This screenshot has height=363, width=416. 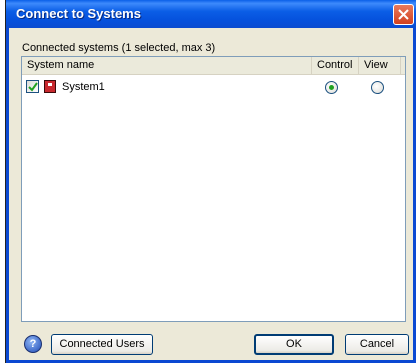 What do you see at coordinates (167, 66) in the screenshot?
I see `column-header-system-name: System name` at bounding box center [167, 66].